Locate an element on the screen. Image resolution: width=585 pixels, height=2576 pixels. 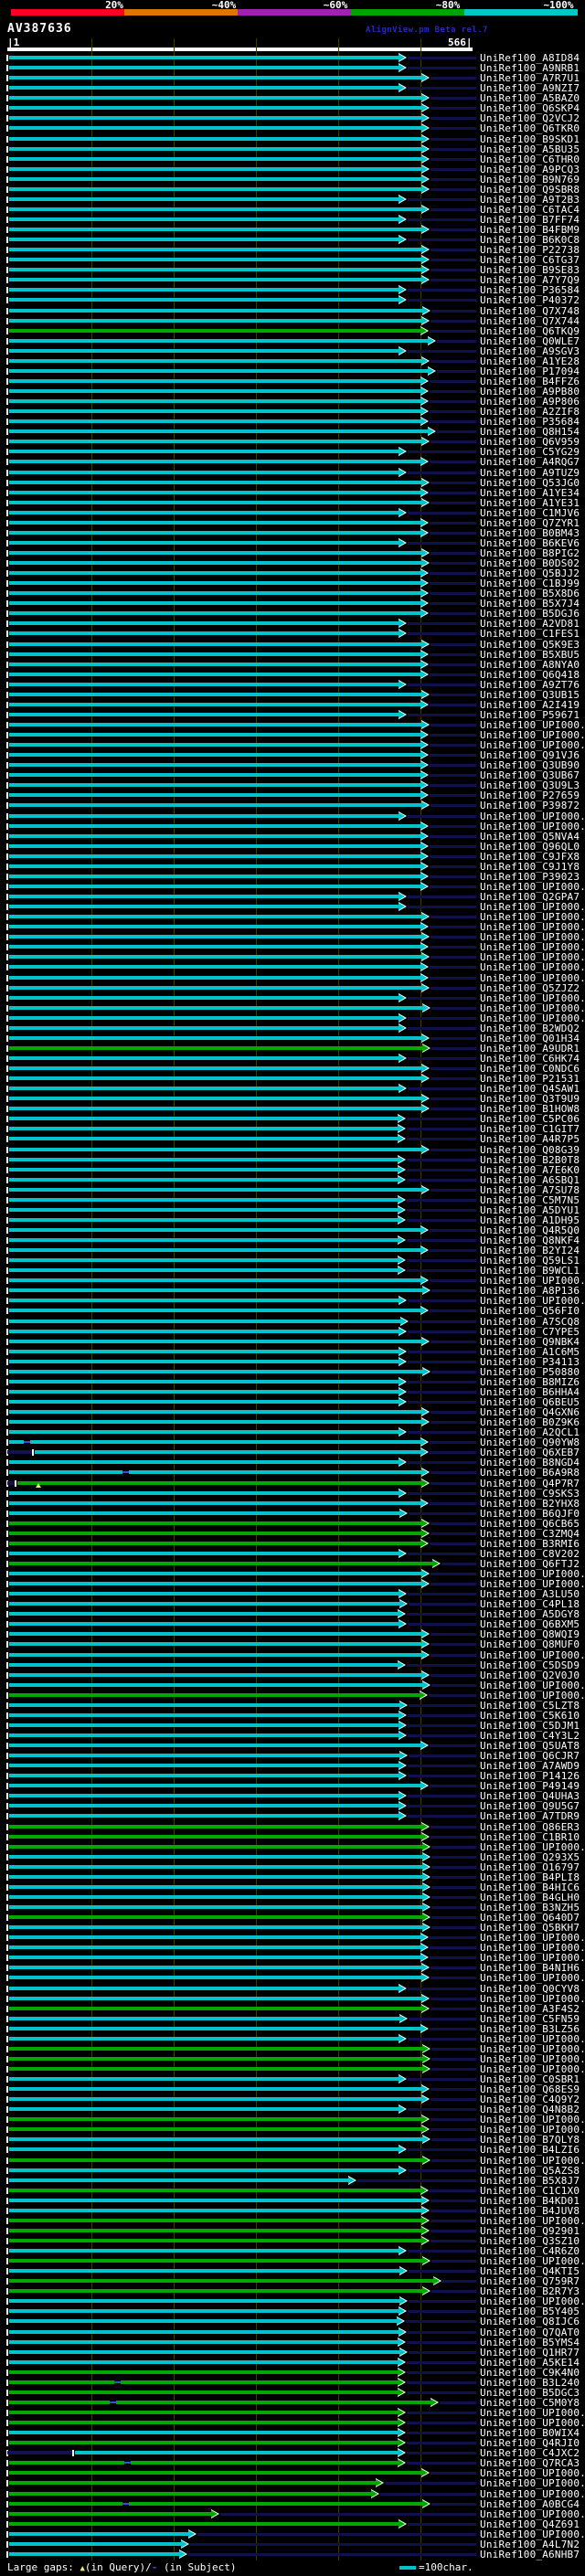
hit-label: UniRef100_A8NYA0 is located at coordinates (530, 665).